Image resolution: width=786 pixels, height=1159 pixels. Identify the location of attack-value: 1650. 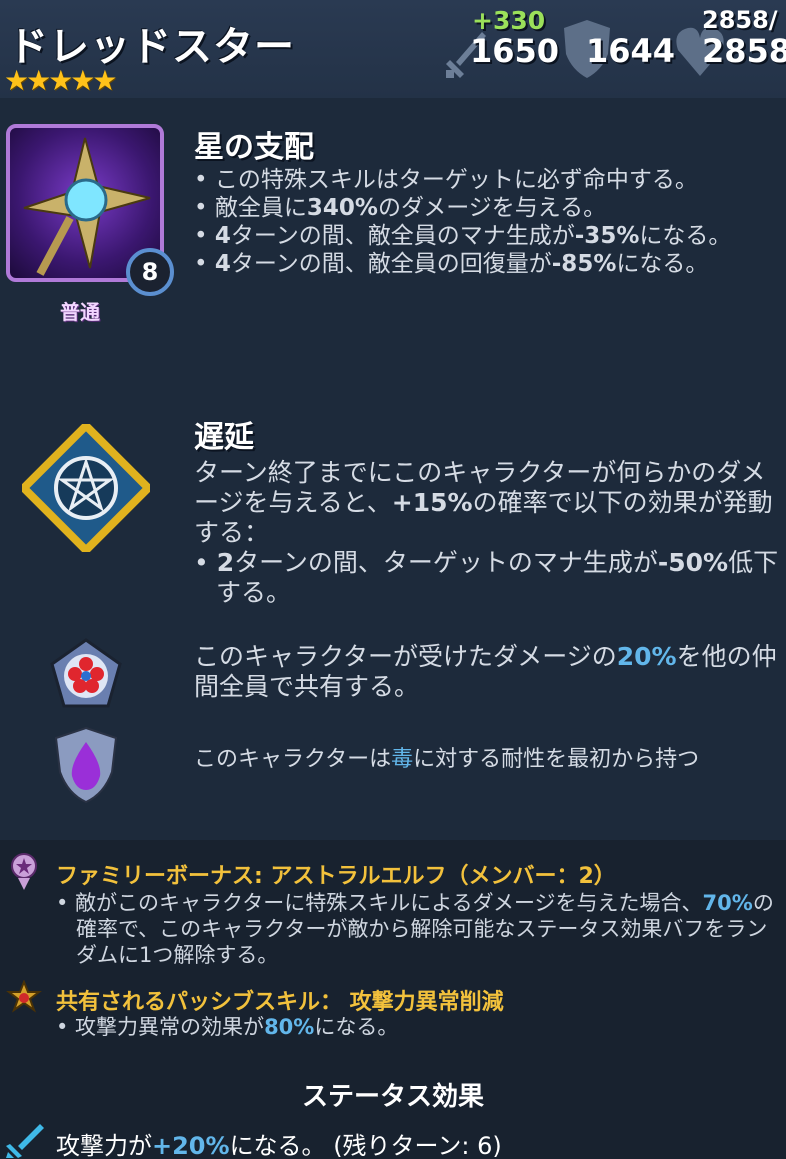
(515, 51).